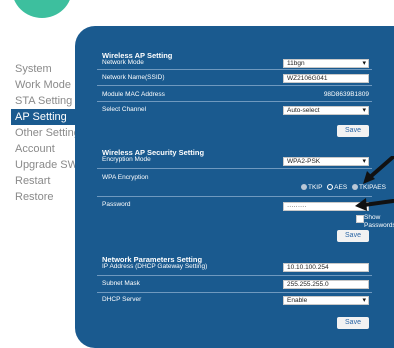 The image size is (394, 348). I want to click on wpa-encryption-label: WPA Encryption, so click(125, 177).